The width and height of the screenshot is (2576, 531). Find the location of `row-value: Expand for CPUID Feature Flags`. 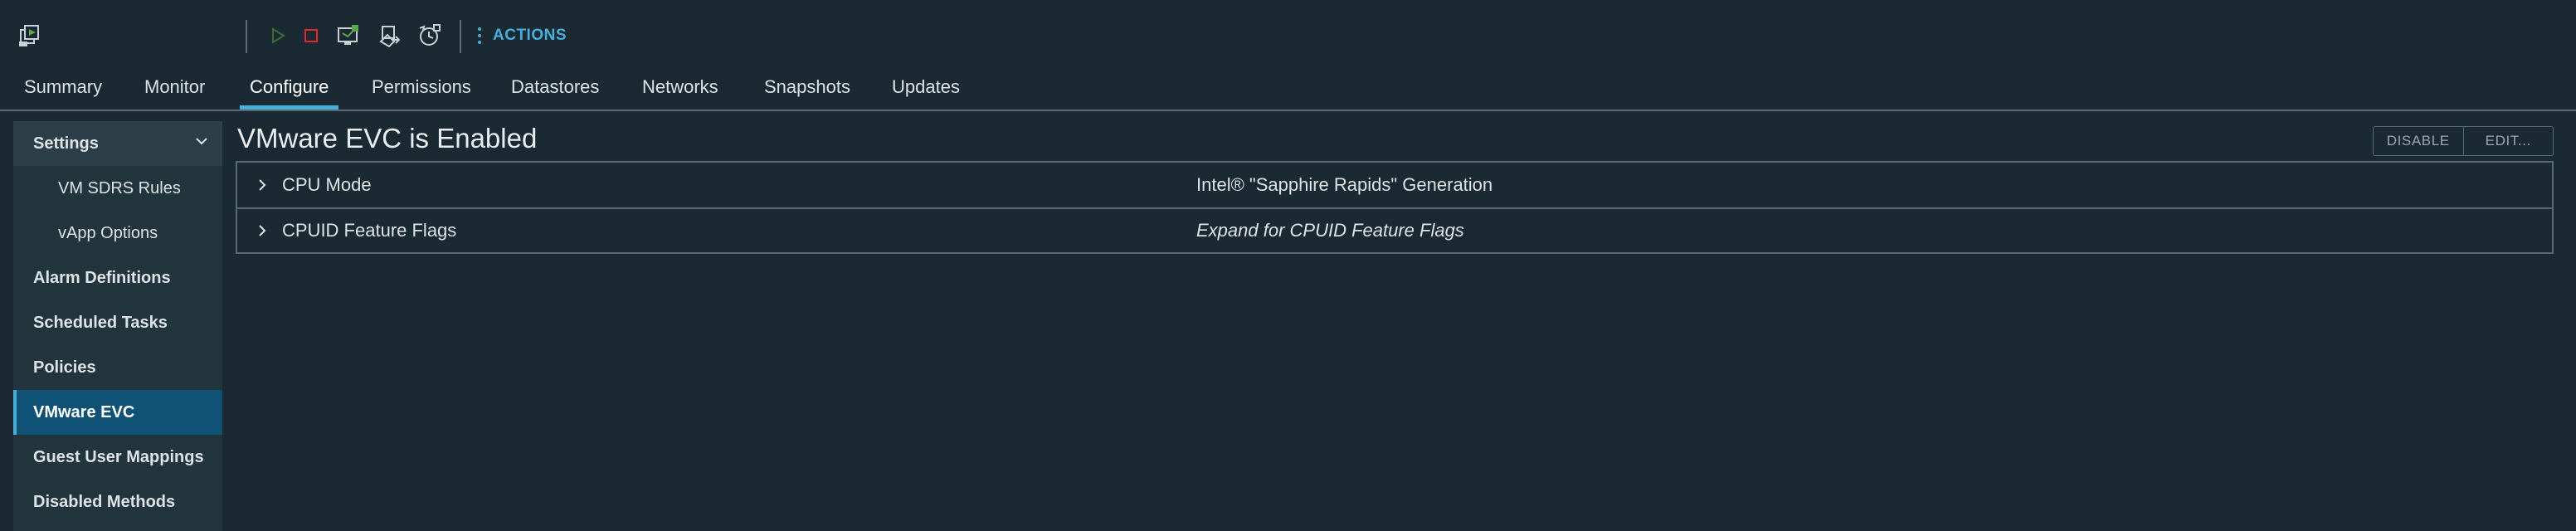

row-value: Expand for CPUID Feature Flags is located at coordinates (1330, 230).